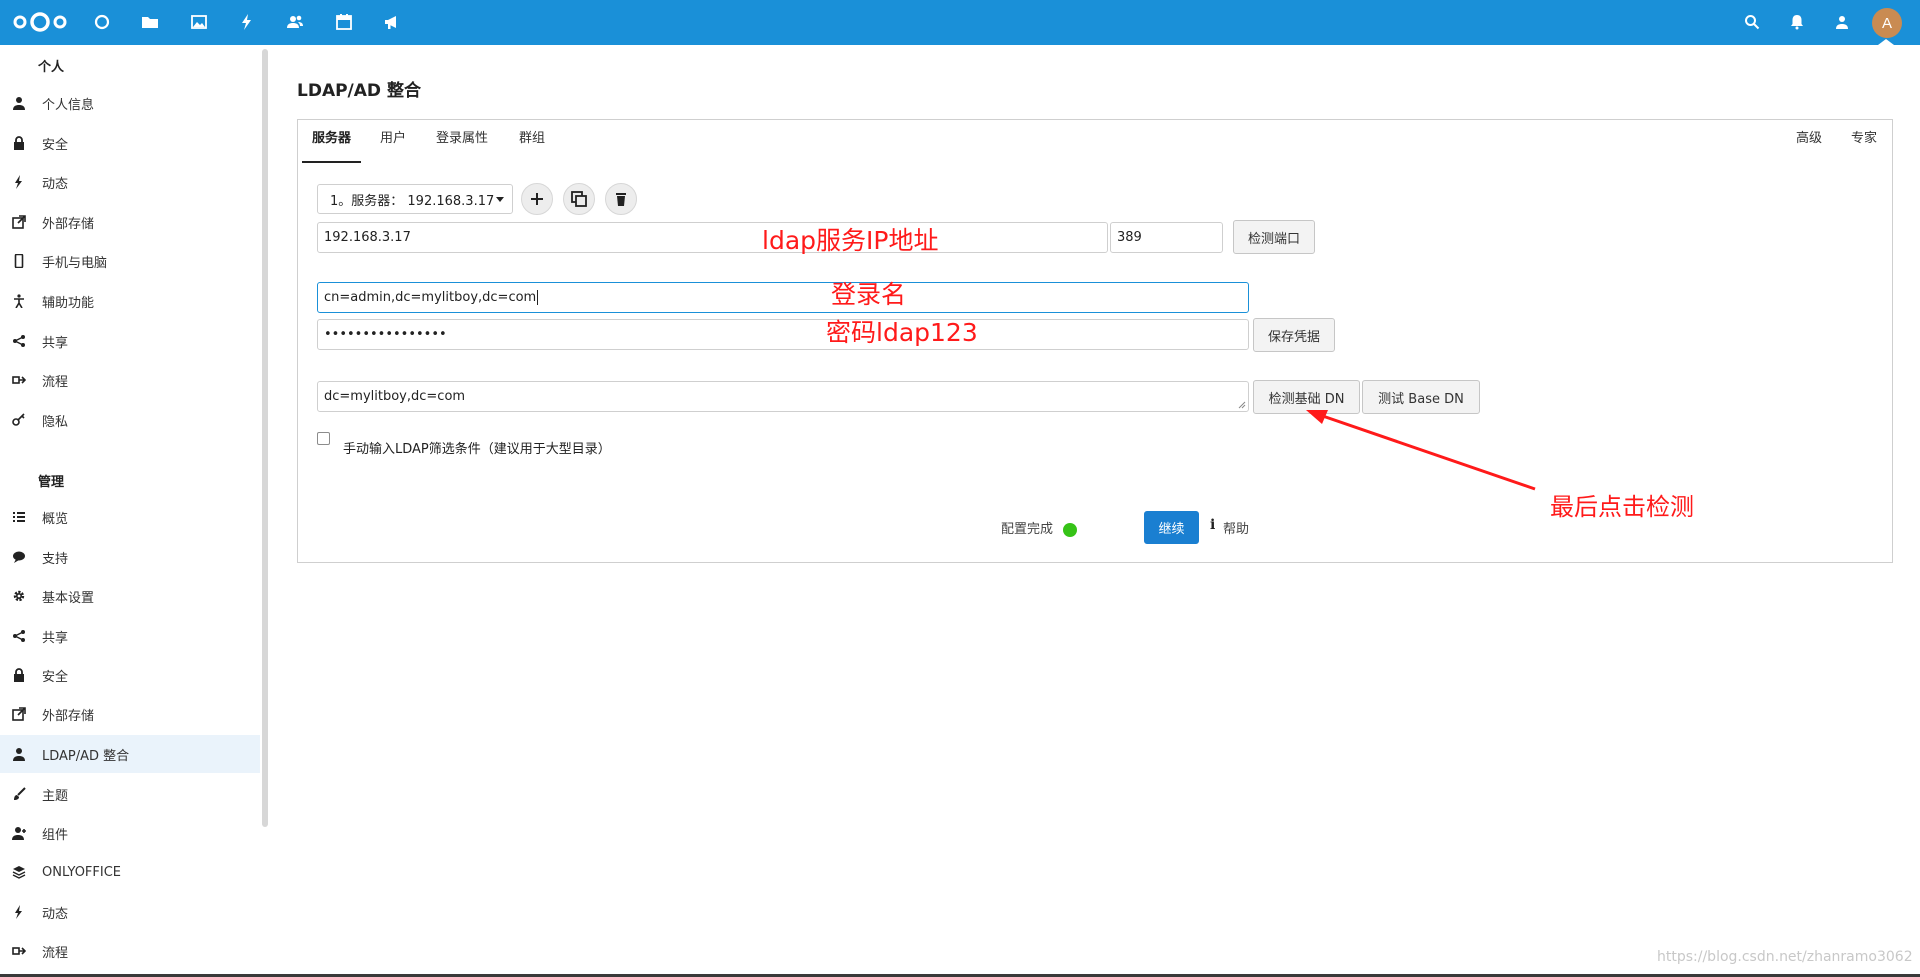  Describe the element at coordinates (130, 380) in the screenshot. I see `sidebar-item-flow: 流程` at that location.